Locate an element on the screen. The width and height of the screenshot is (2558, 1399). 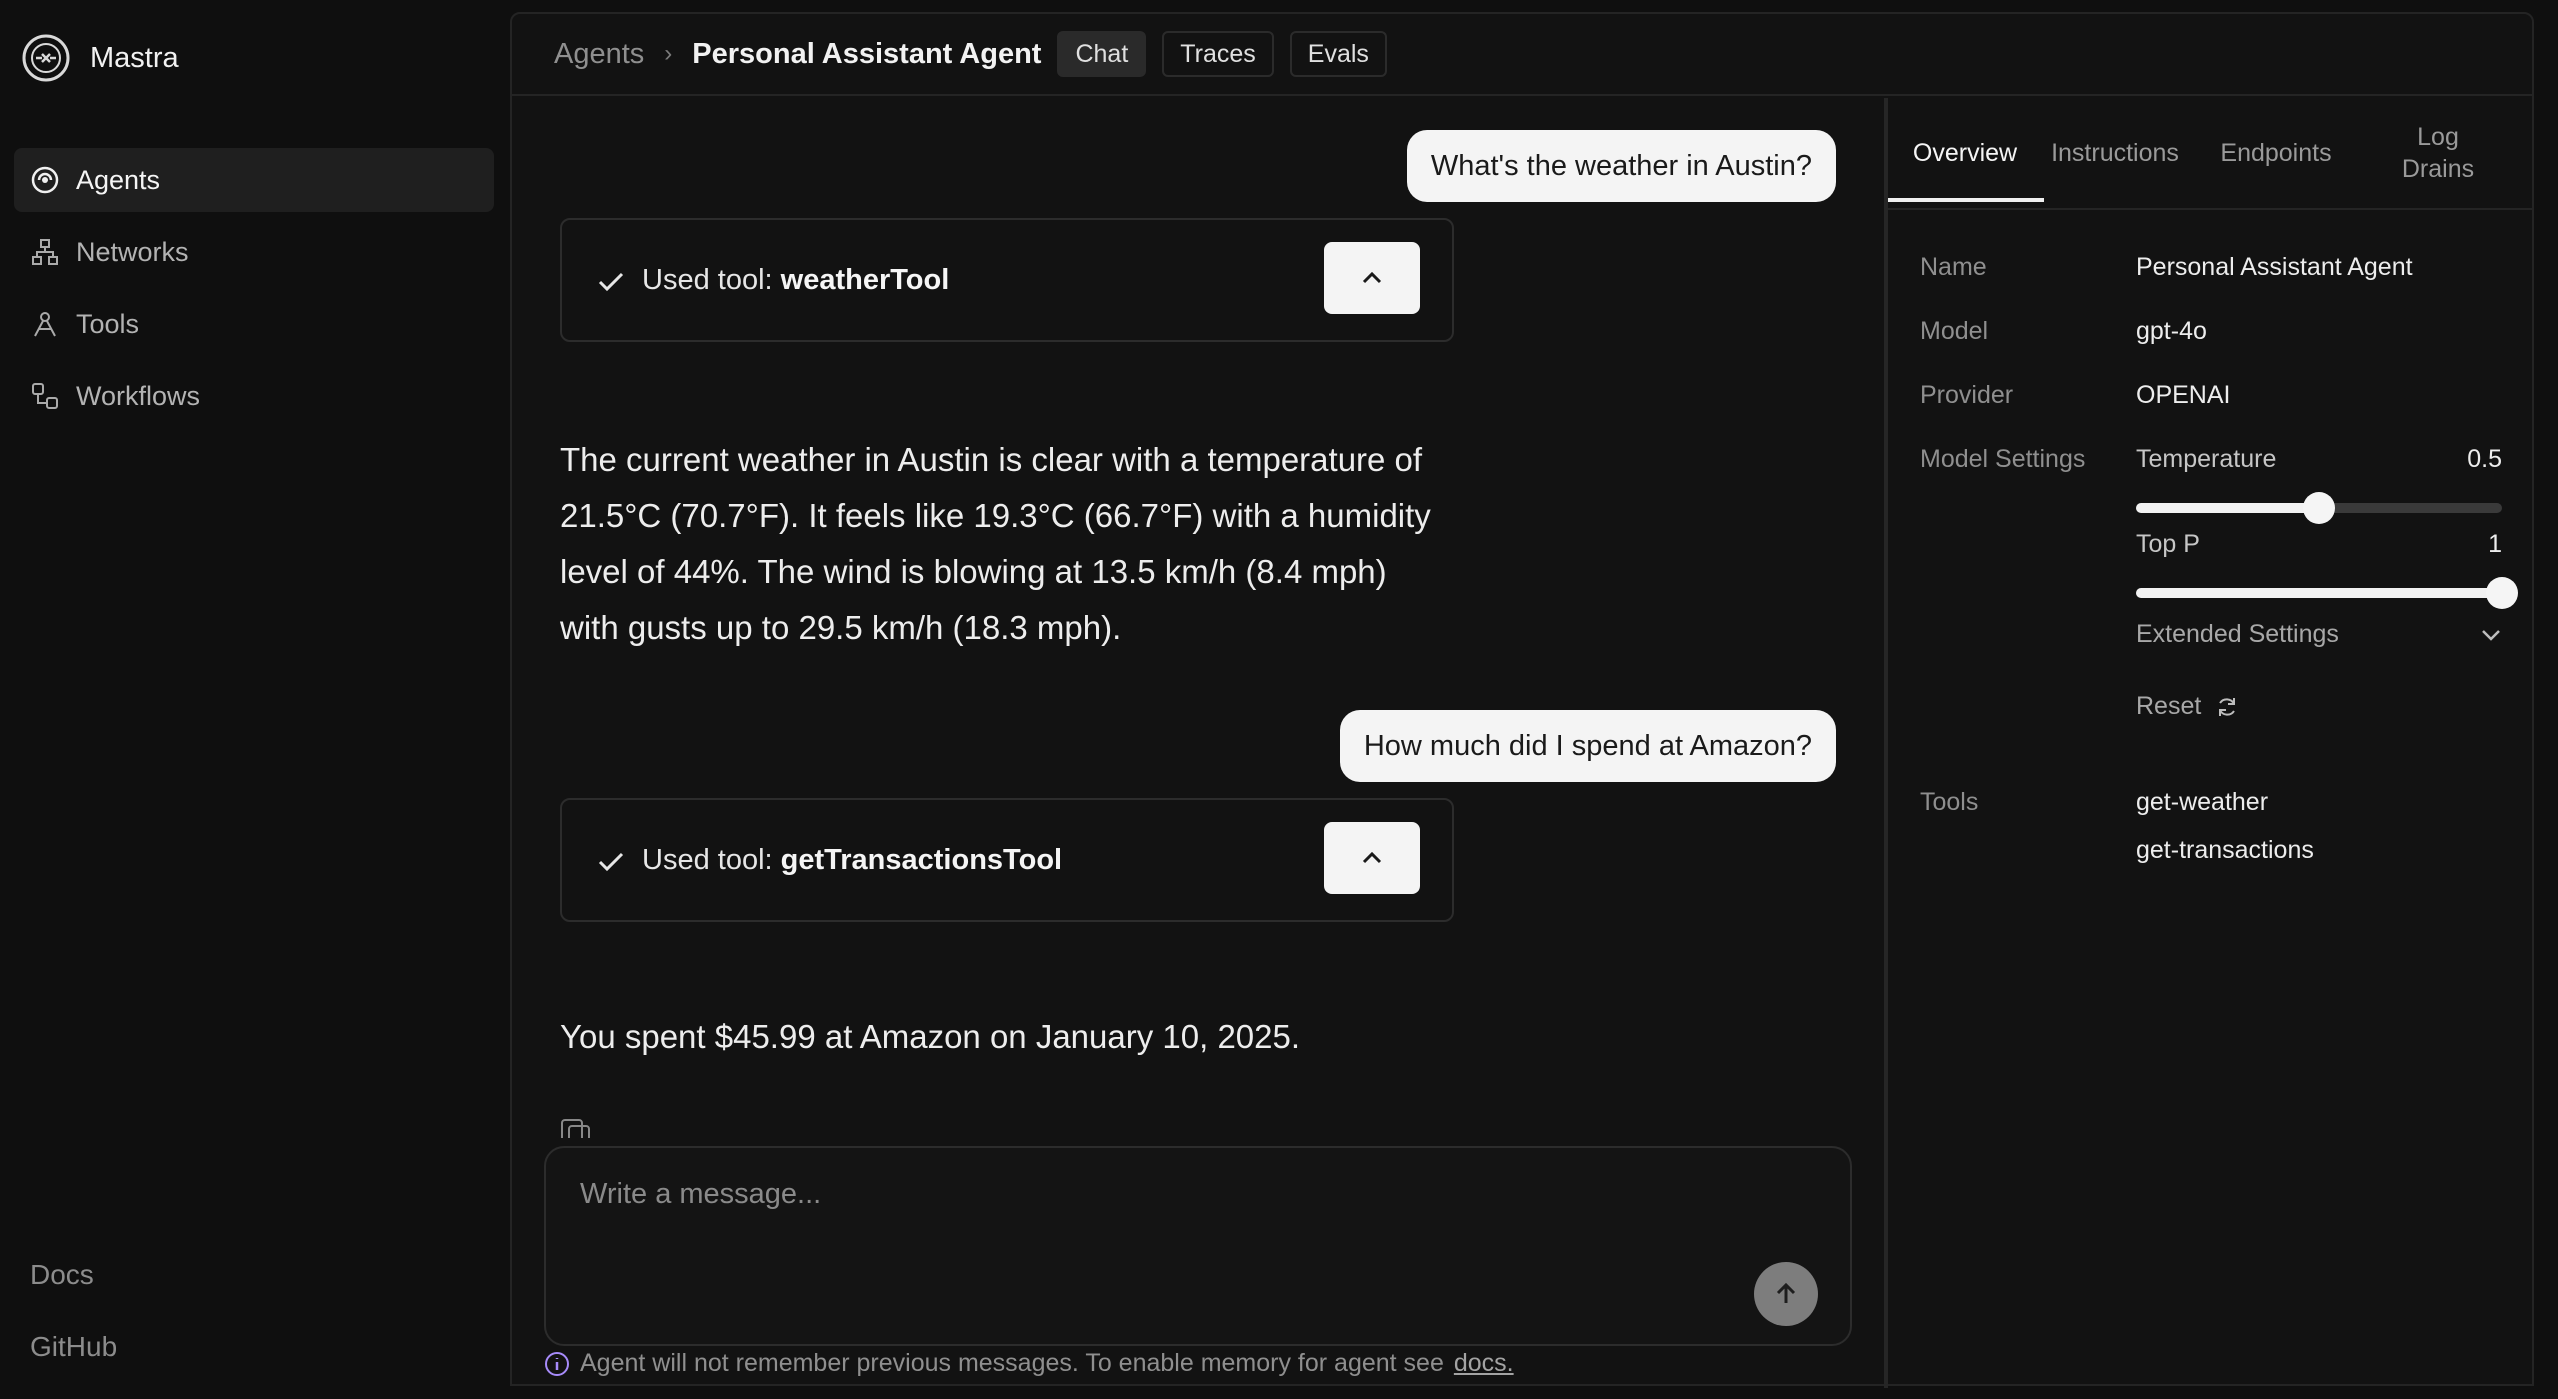
sidebar-item-networks: Networks is located at coordinates (254, 252).